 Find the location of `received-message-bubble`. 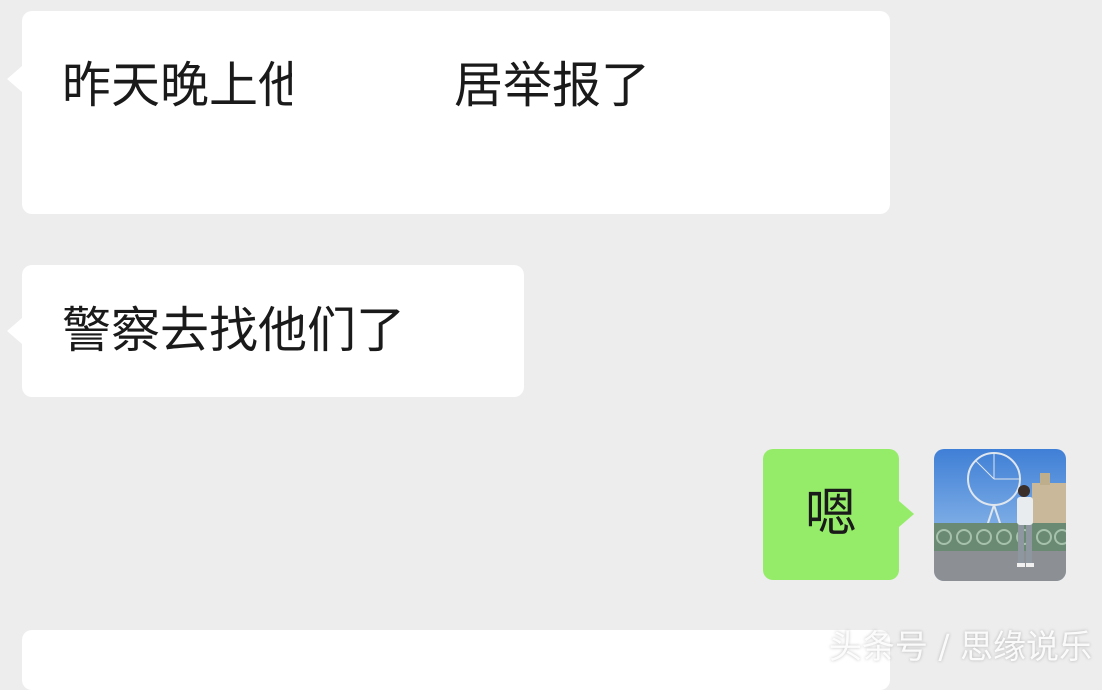

received-message-bubble is located at coordinates (456, 660).